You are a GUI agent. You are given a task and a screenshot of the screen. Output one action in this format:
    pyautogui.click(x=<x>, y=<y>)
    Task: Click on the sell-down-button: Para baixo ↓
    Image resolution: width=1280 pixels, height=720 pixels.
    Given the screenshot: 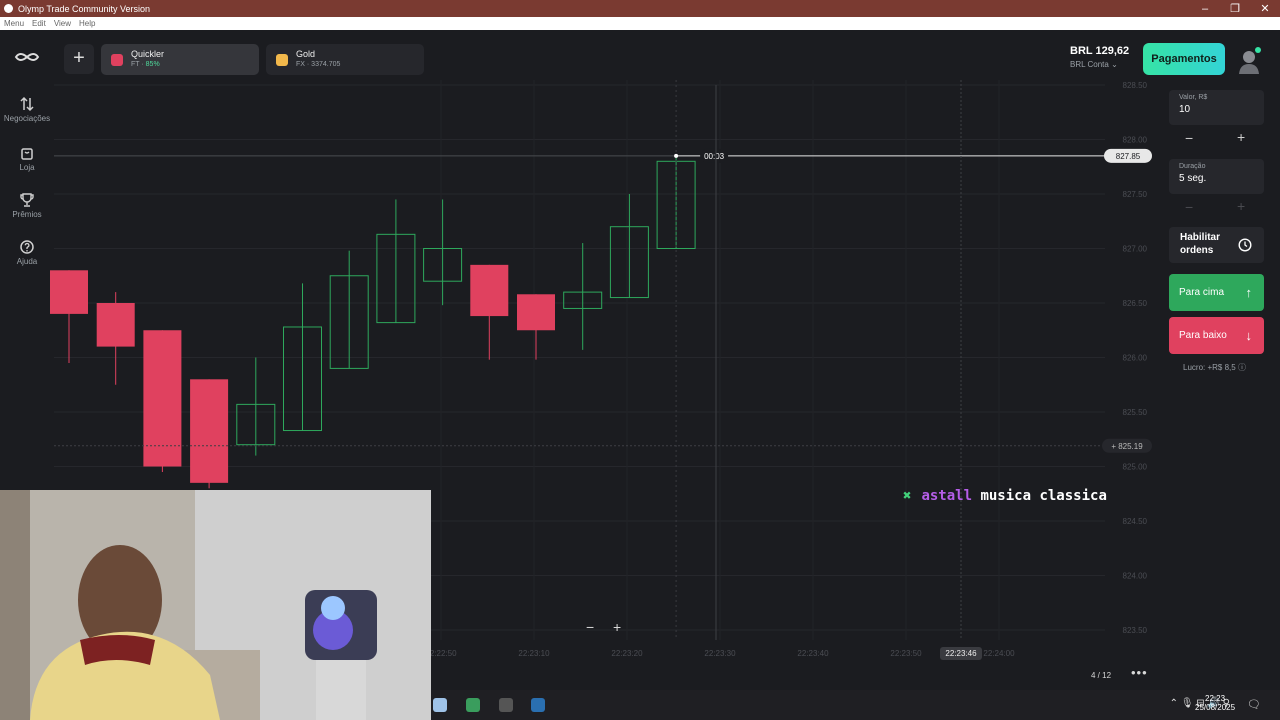 What is the action you would take?
    pyautogui.click(x=1216, y=335)
    